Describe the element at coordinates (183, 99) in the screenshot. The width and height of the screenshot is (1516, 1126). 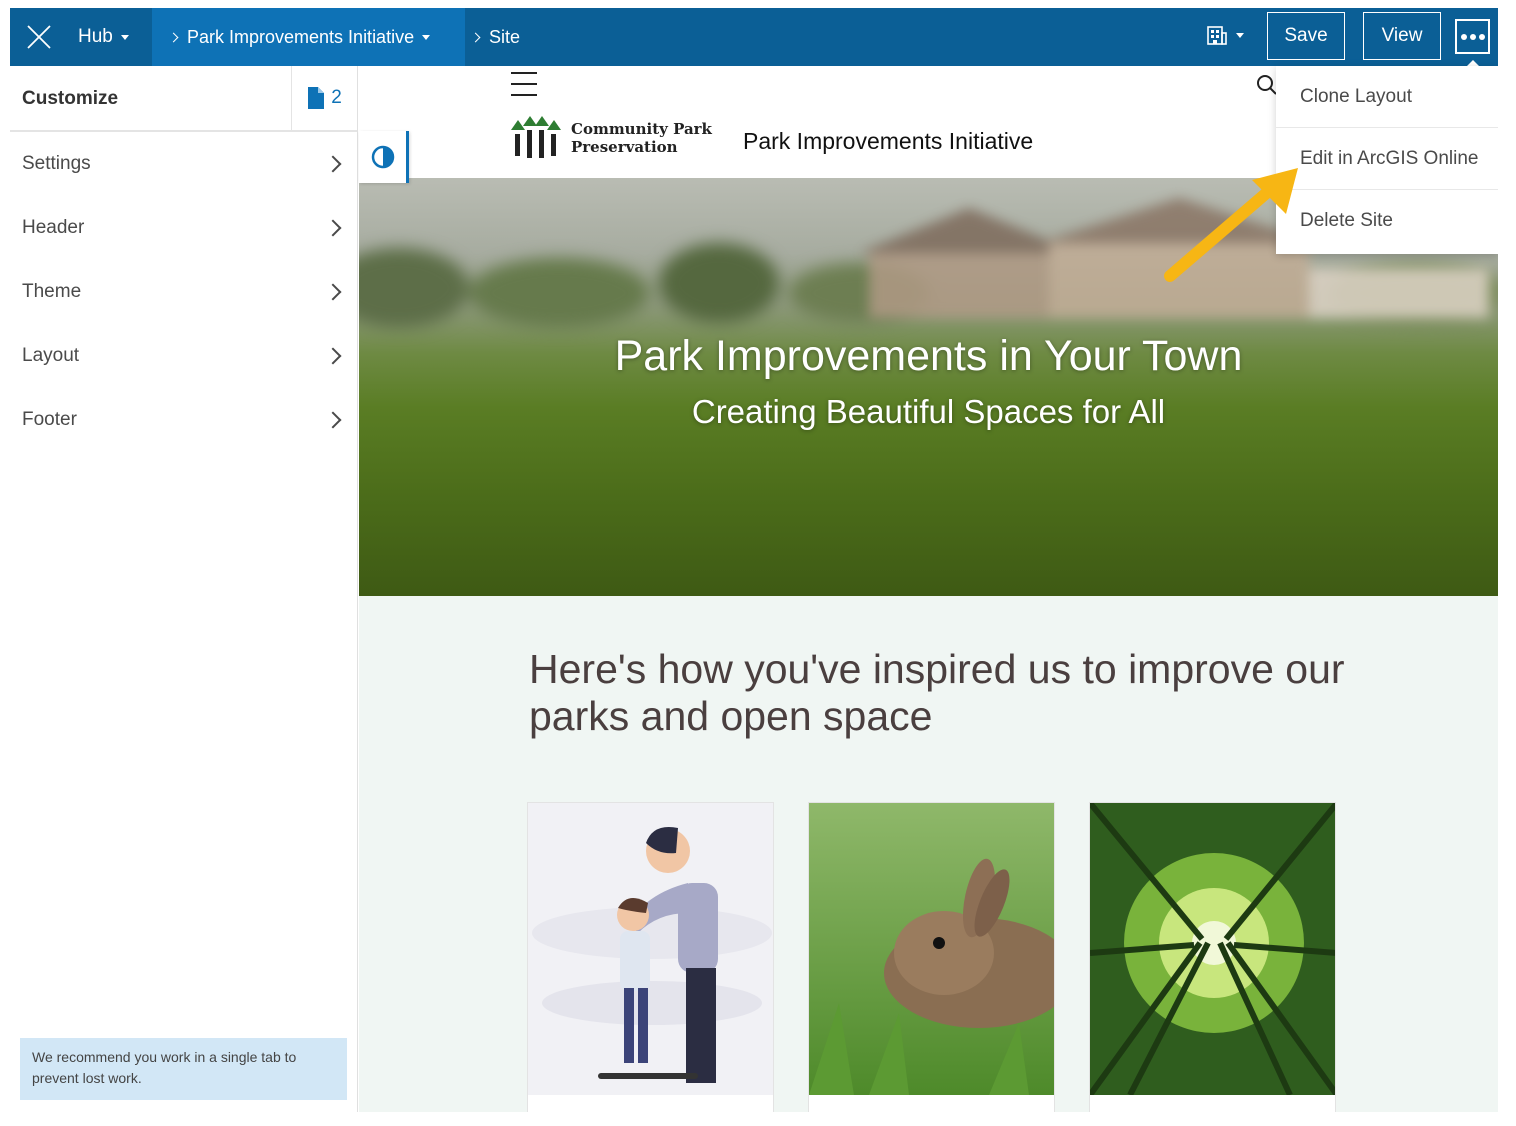
I see `sidebar-header: Customize 2` at that location.